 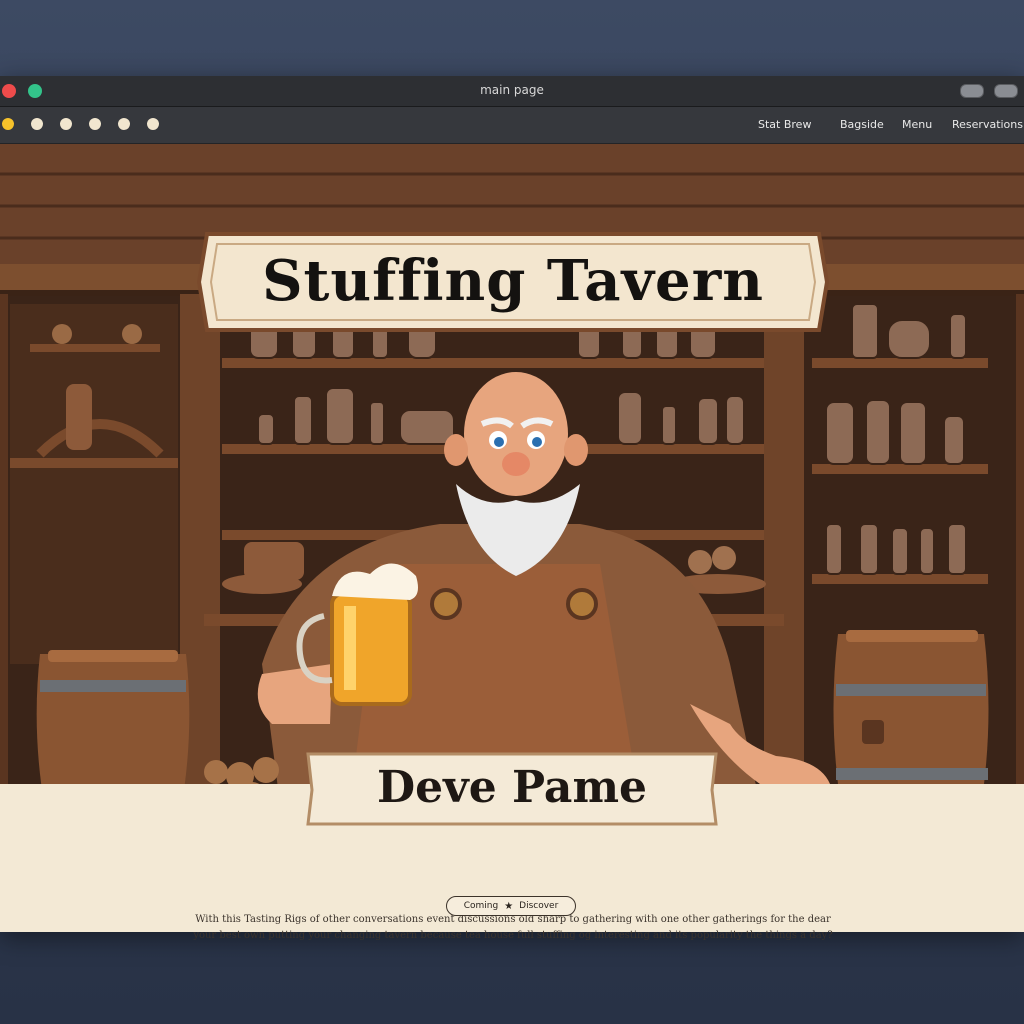 What do you see at coordinates (8, 124) in the screenshot?
I see `tab-indicator-icon` at bounding box center [8, 124].